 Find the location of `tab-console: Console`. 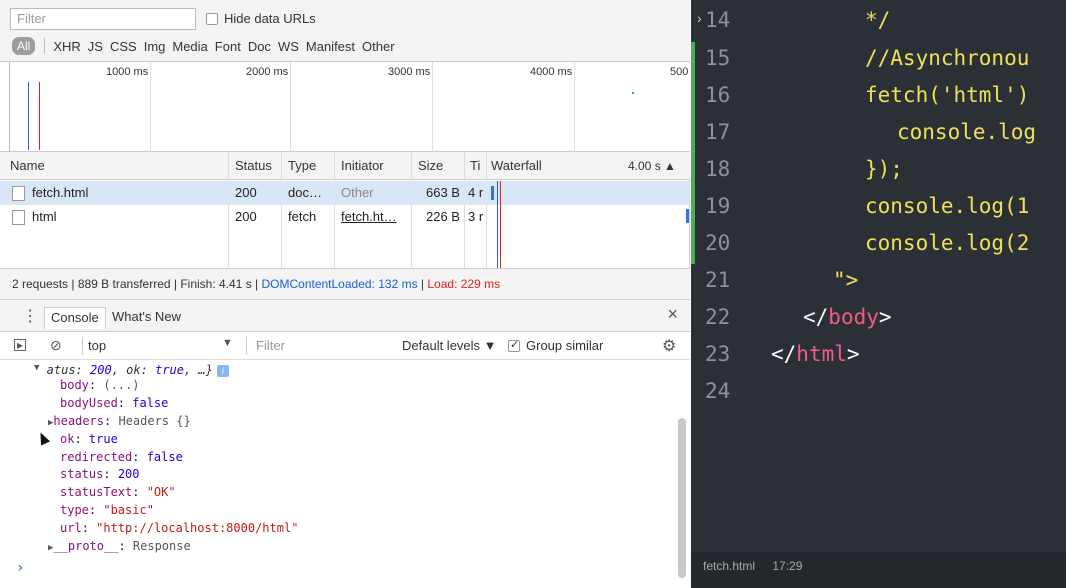

tab-console: Console is located at coordinates (75, 318).